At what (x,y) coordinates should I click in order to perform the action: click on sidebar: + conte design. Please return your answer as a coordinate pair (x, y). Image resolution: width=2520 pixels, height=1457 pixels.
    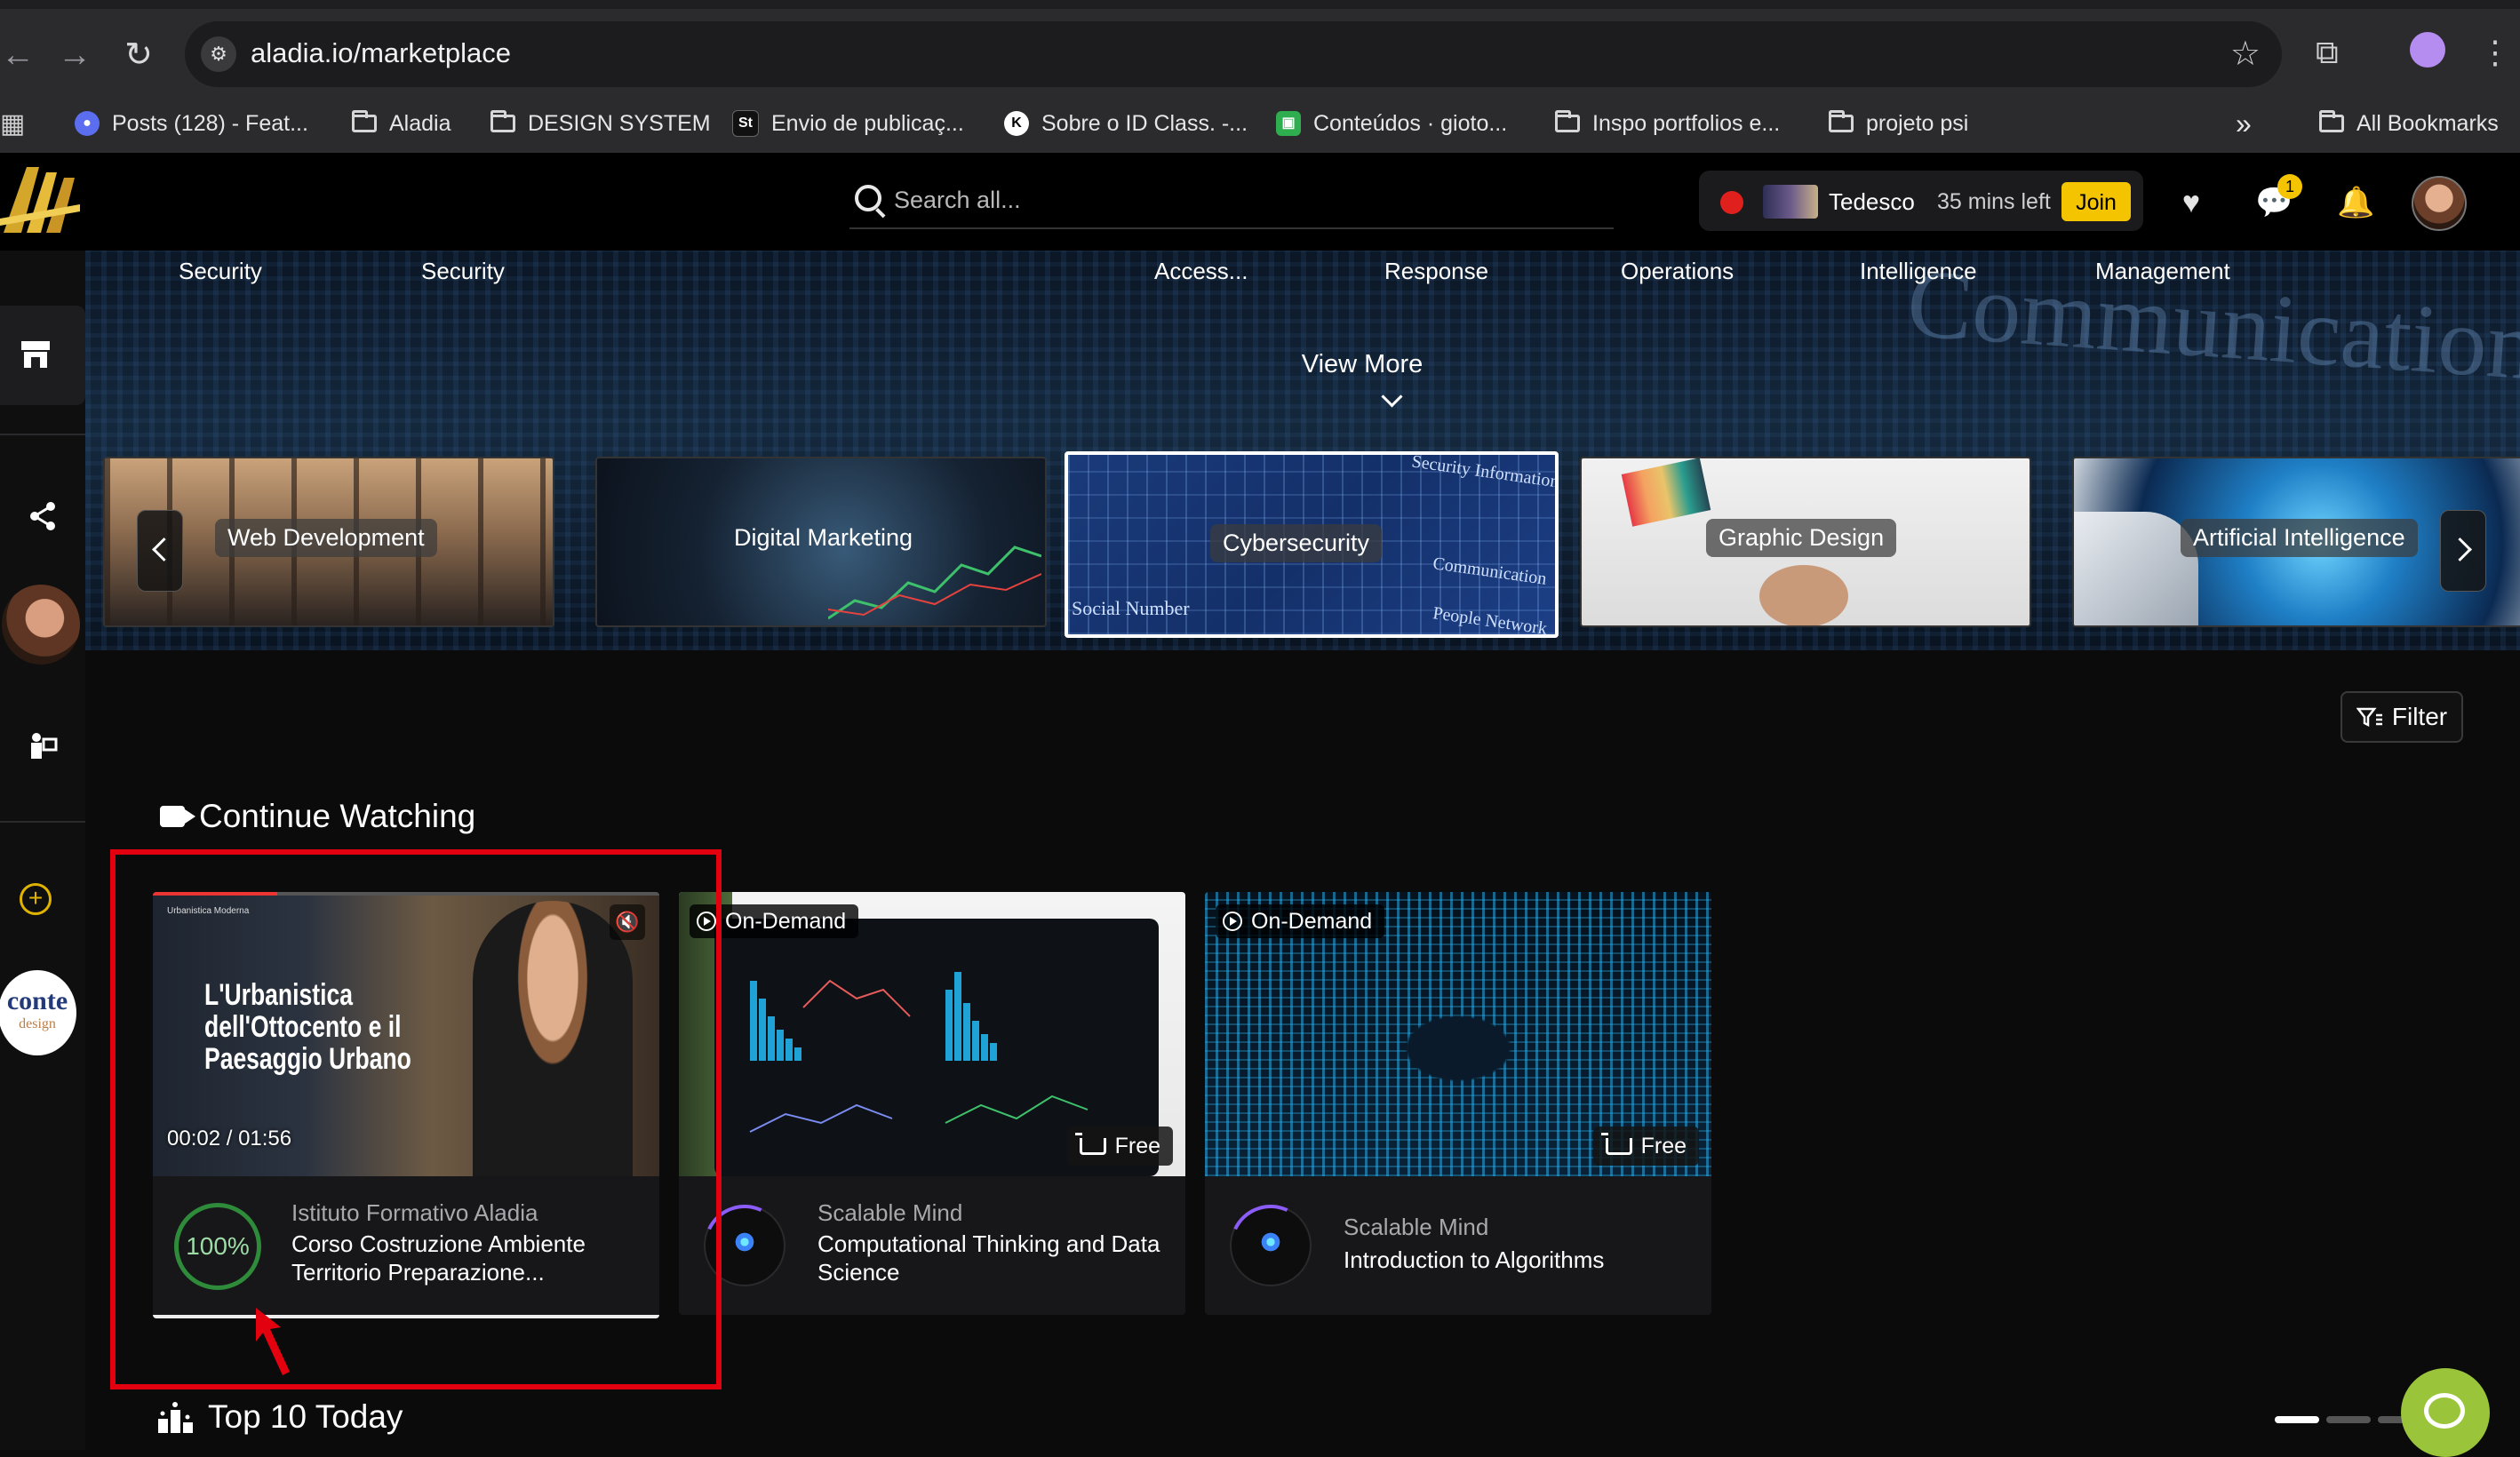
    Looking at the image, I should click on (42, 850).